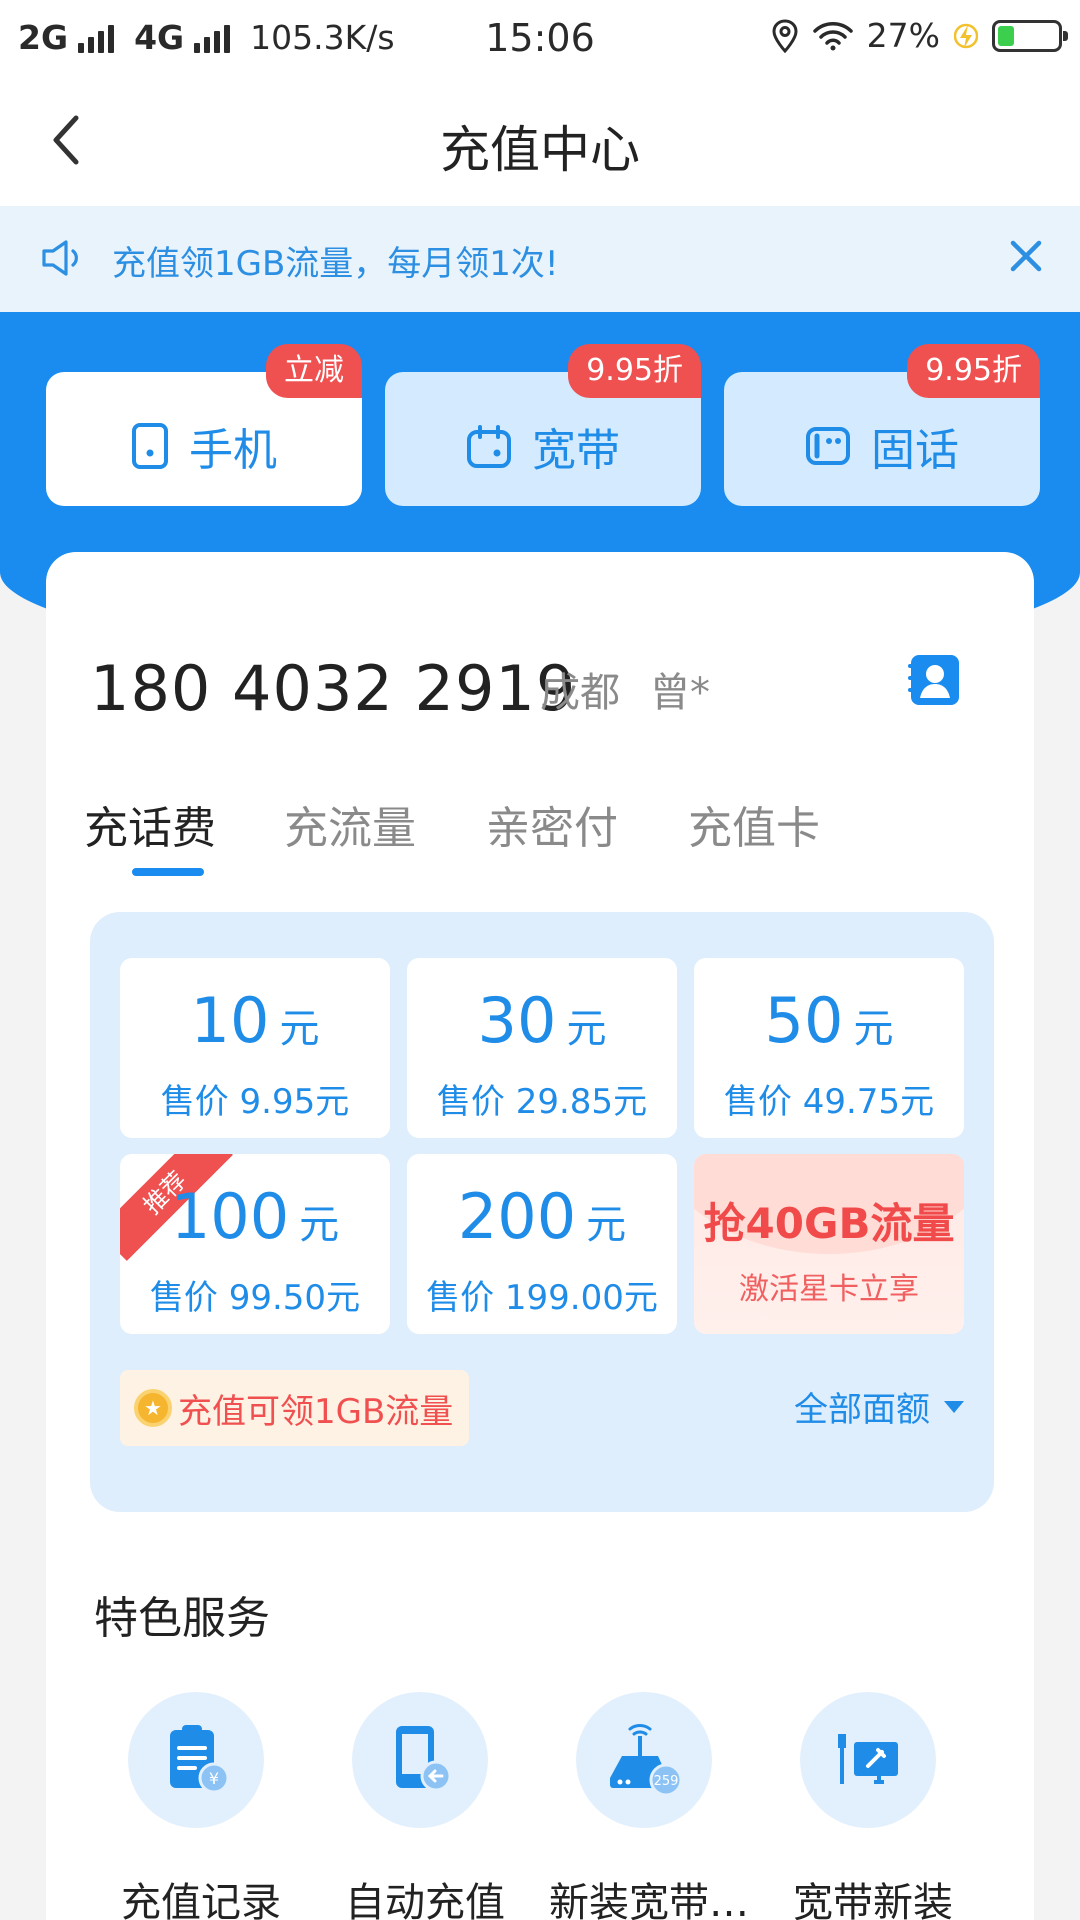 The image size is (1080, 1920). What do you see at coordinates (1030, 35) in the screenshot?
I see `battery-icon` at bounding box center [1030, 35].